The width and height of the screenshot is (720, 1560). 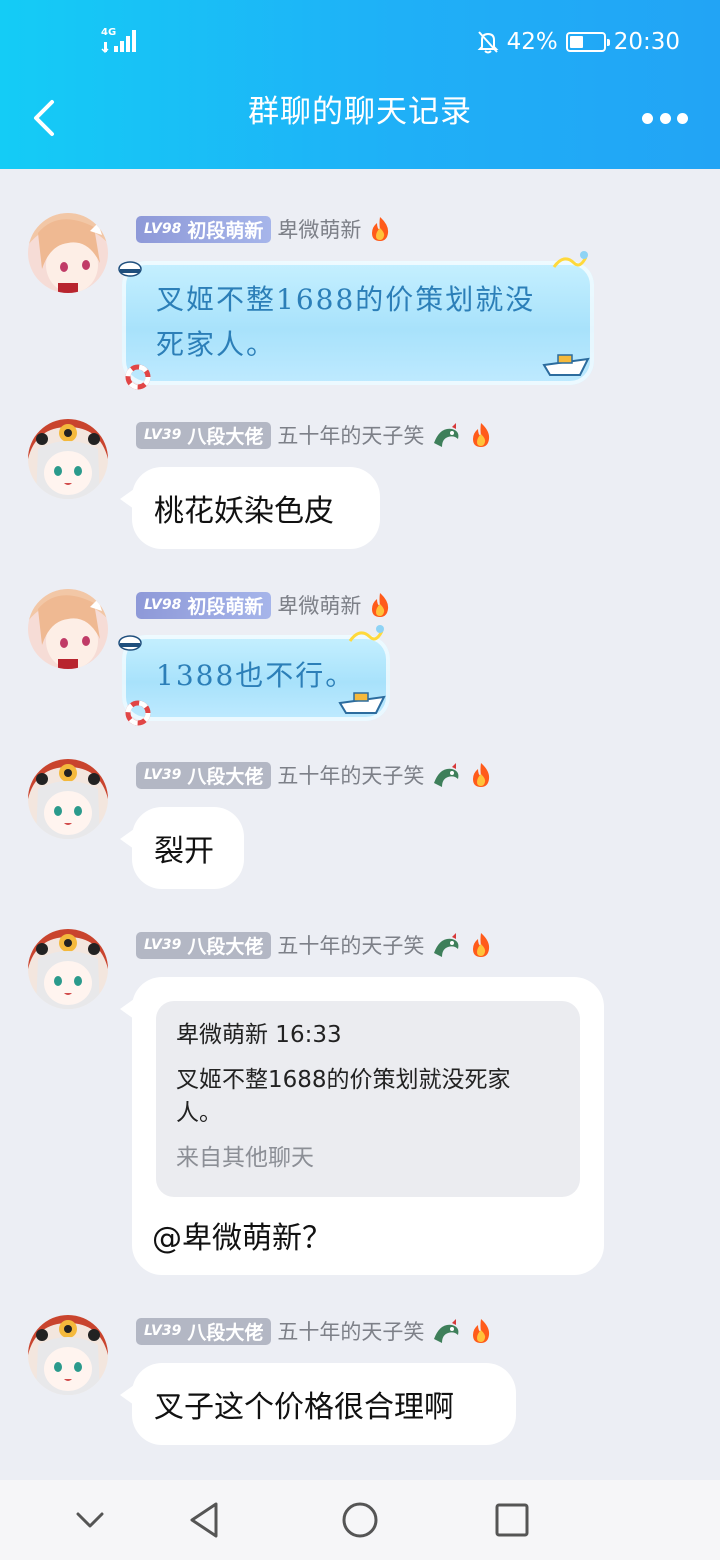 What do you see at coordinates (646, 42) in the screenshot?
I see `clock: 20:30` at bounding box center [646, 42].